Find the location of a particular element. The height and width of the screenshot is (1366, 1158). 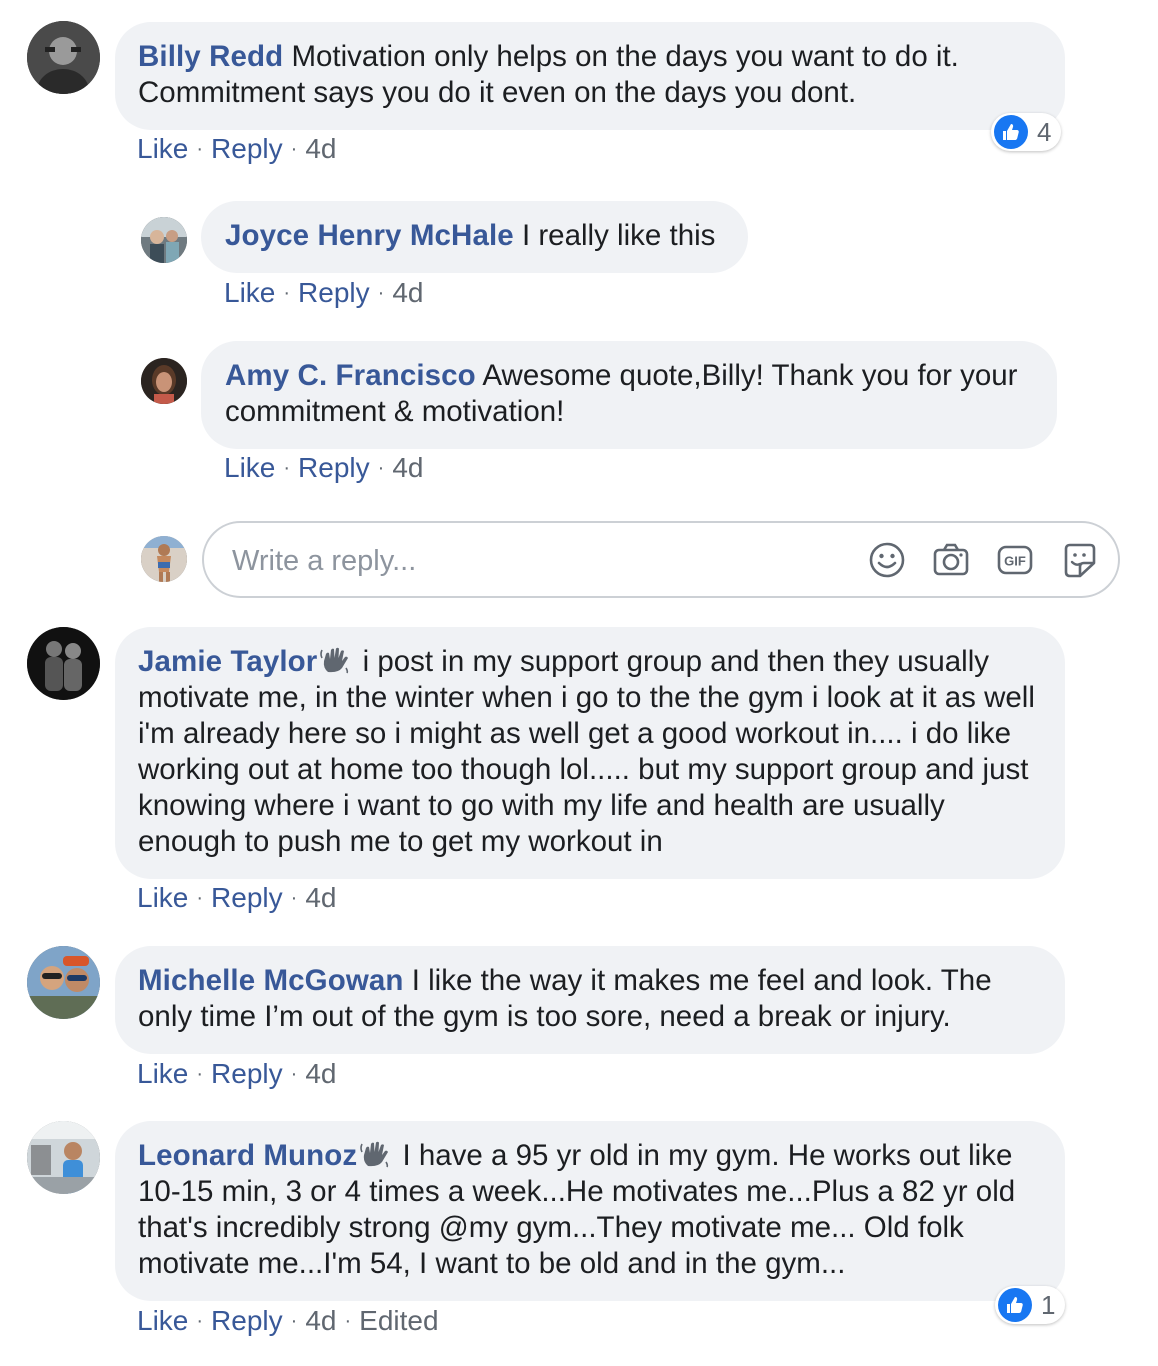

sticker-icon is located at coordinates (1079, 560).